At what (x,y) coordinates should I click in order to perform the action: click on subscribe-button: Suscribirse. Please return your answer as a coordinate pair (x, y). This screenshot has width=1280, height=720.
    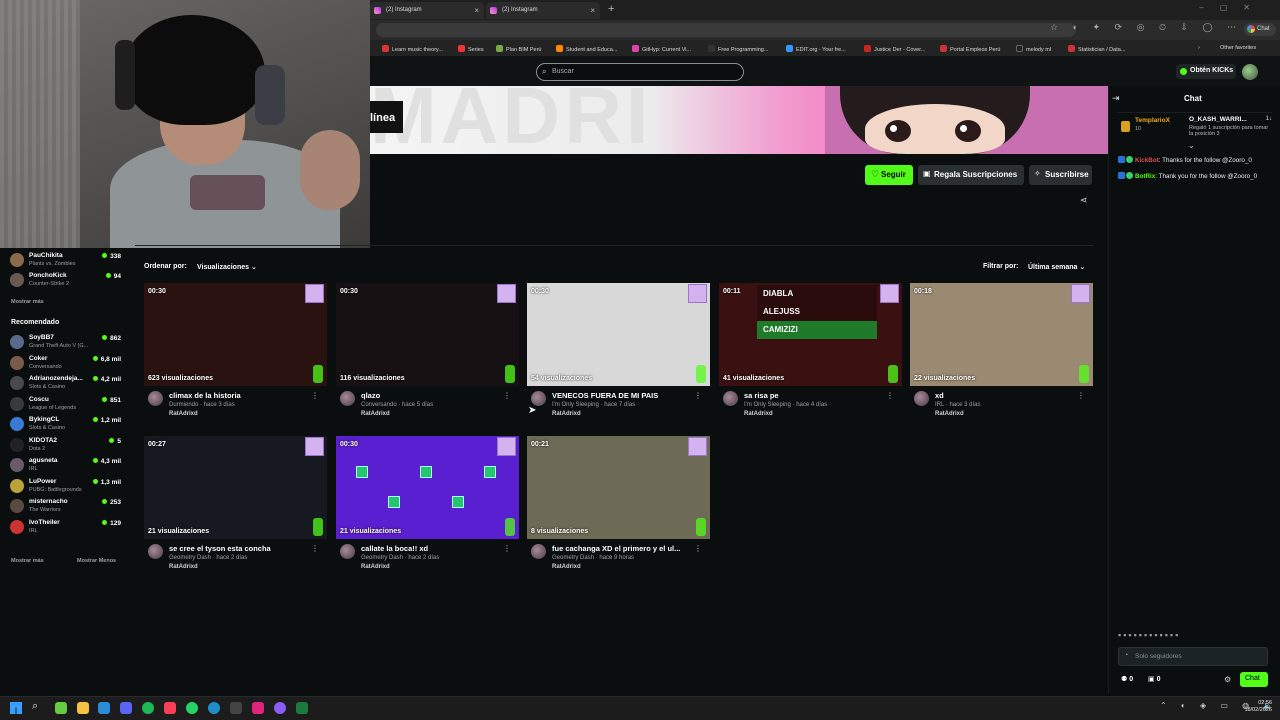
    Looking at the image, I should click on (1060, 175).